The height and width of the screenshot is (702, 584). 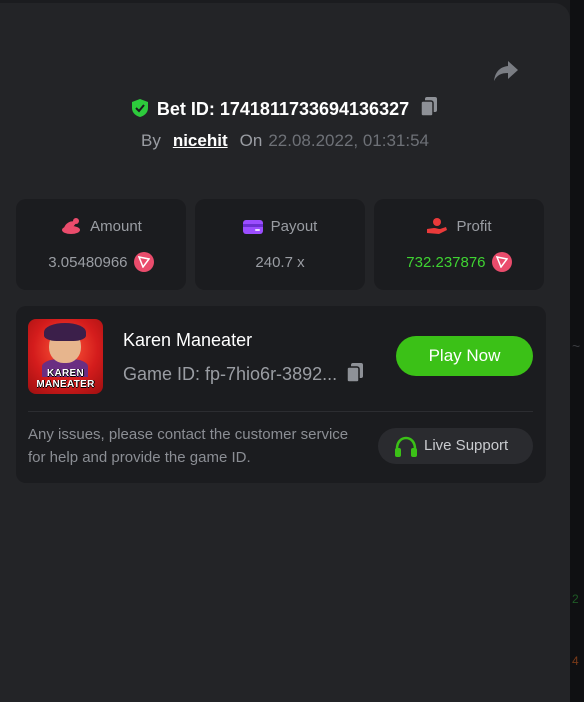 I want to click on divider, so click(x=280, y=411).